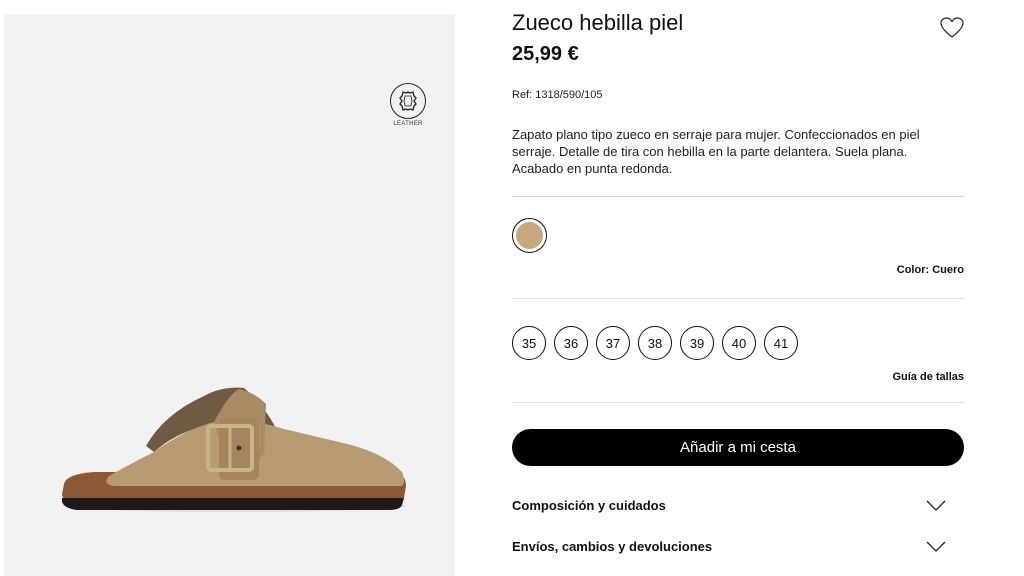 Image resolution: width=1024 pixels, height=576 pixels. What do you see at coordinates (598, 22) in the screenshot?
I see `product-title: Zueco hebilla piel` at bounding box center [598, 22].